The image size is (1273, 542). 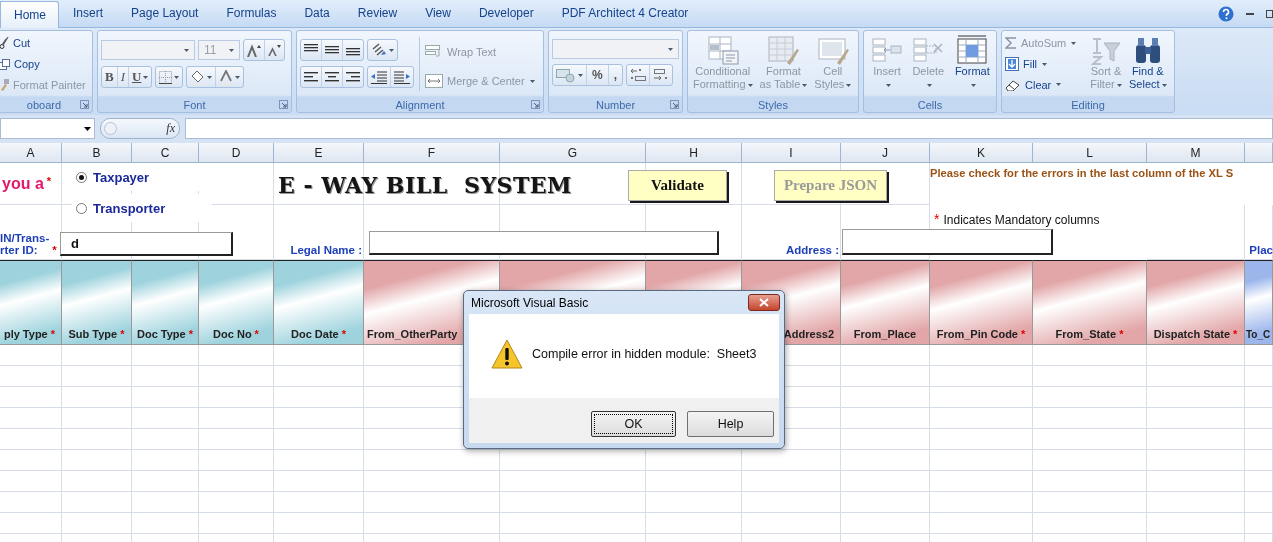 What do you see at coordinates (783, 50) in the screenshot?
I see `table-brush-icon` at bounding box center [783, 50].